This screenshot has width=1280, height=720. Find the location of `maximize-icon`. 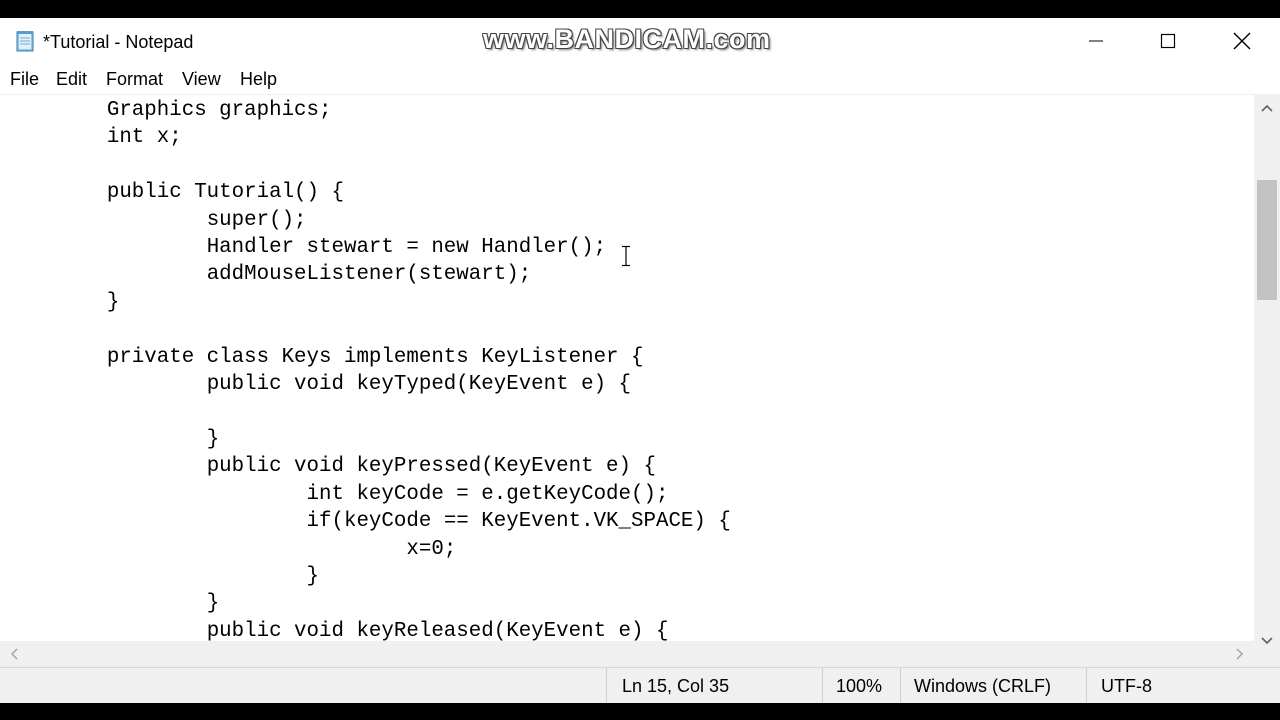

maximize-icon is located at coordinates (1168, 41).